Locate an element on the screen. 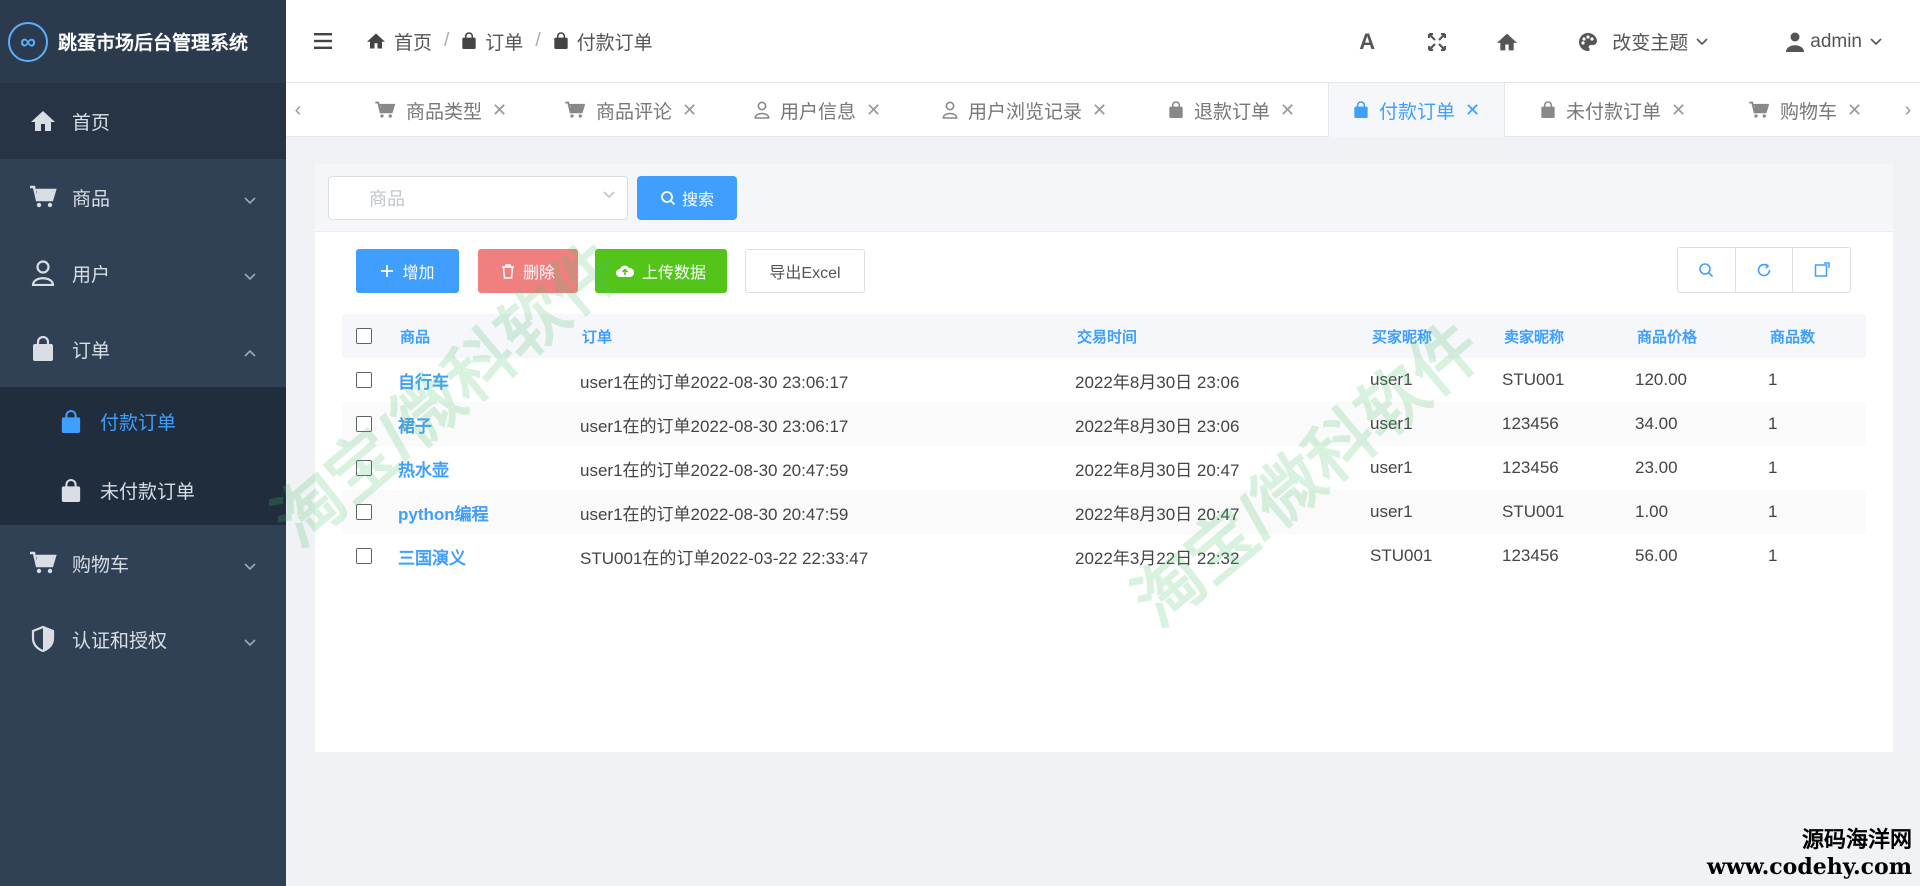 This screenshot has width=1920, height=886. toggle-search-button is located at coordinates (1707, 270).